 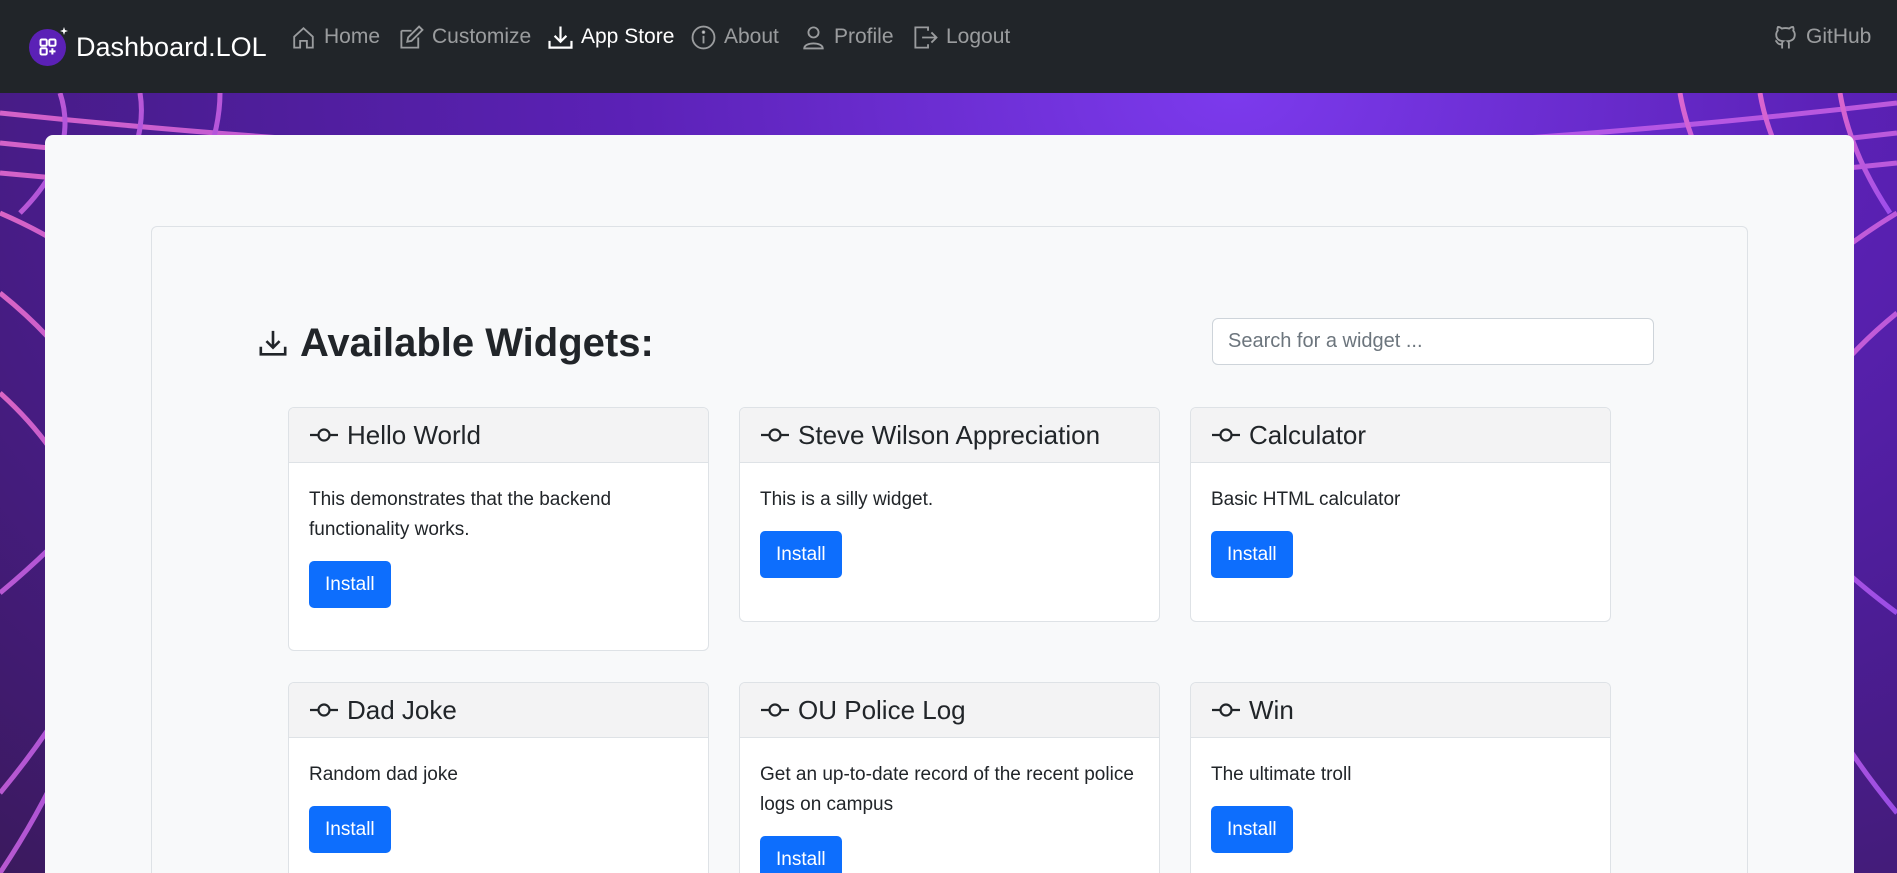 I want to click on widget-title: Dad Joke, so click(x=402, y=709).